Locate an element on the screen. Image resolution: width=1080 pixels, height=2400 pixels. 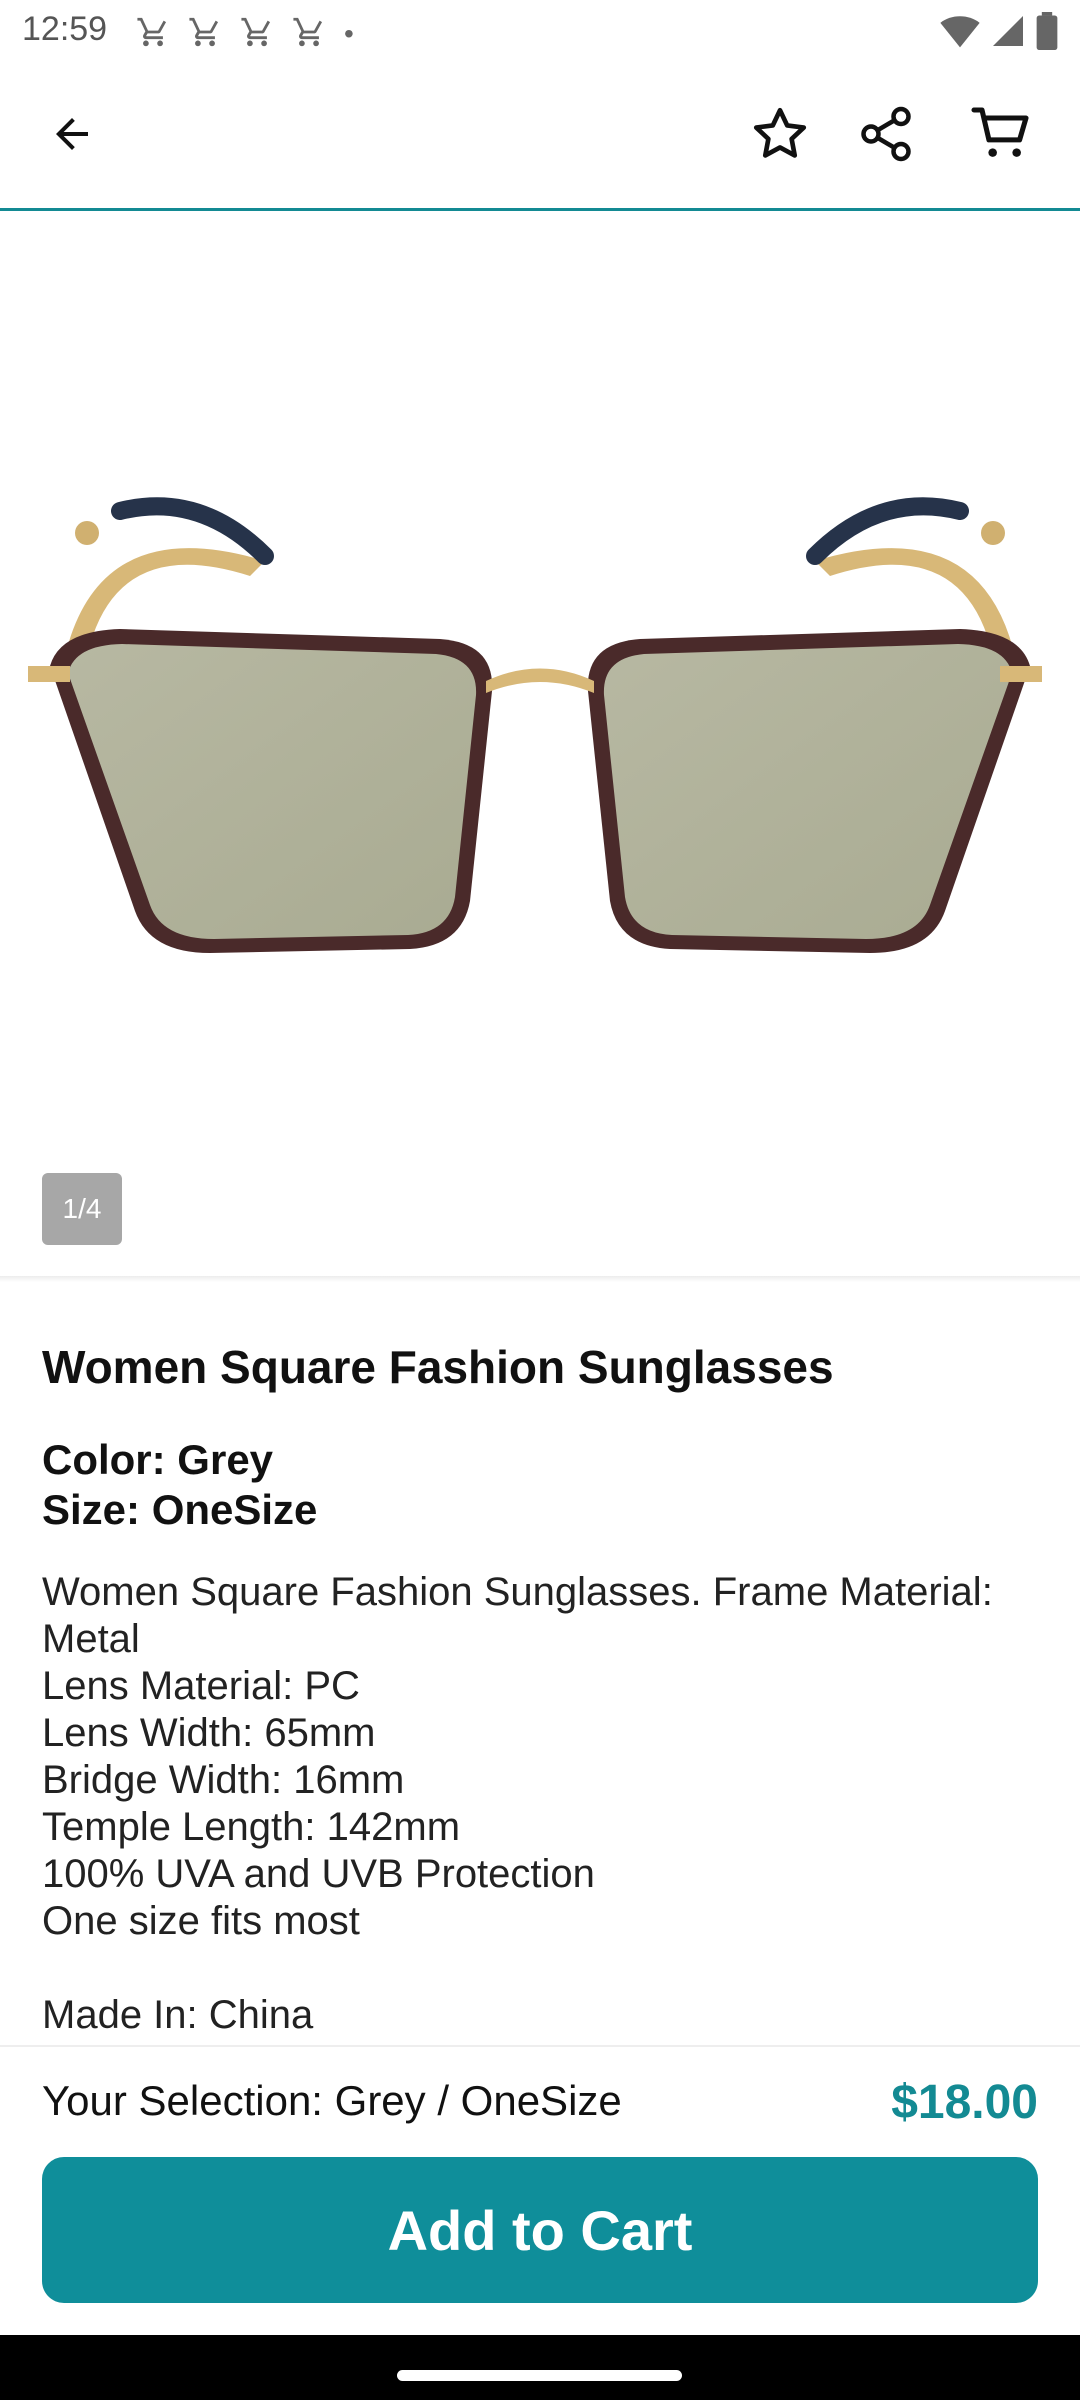
add-to-cart-button: Add to Cart is located at coordinates (540, 2230).